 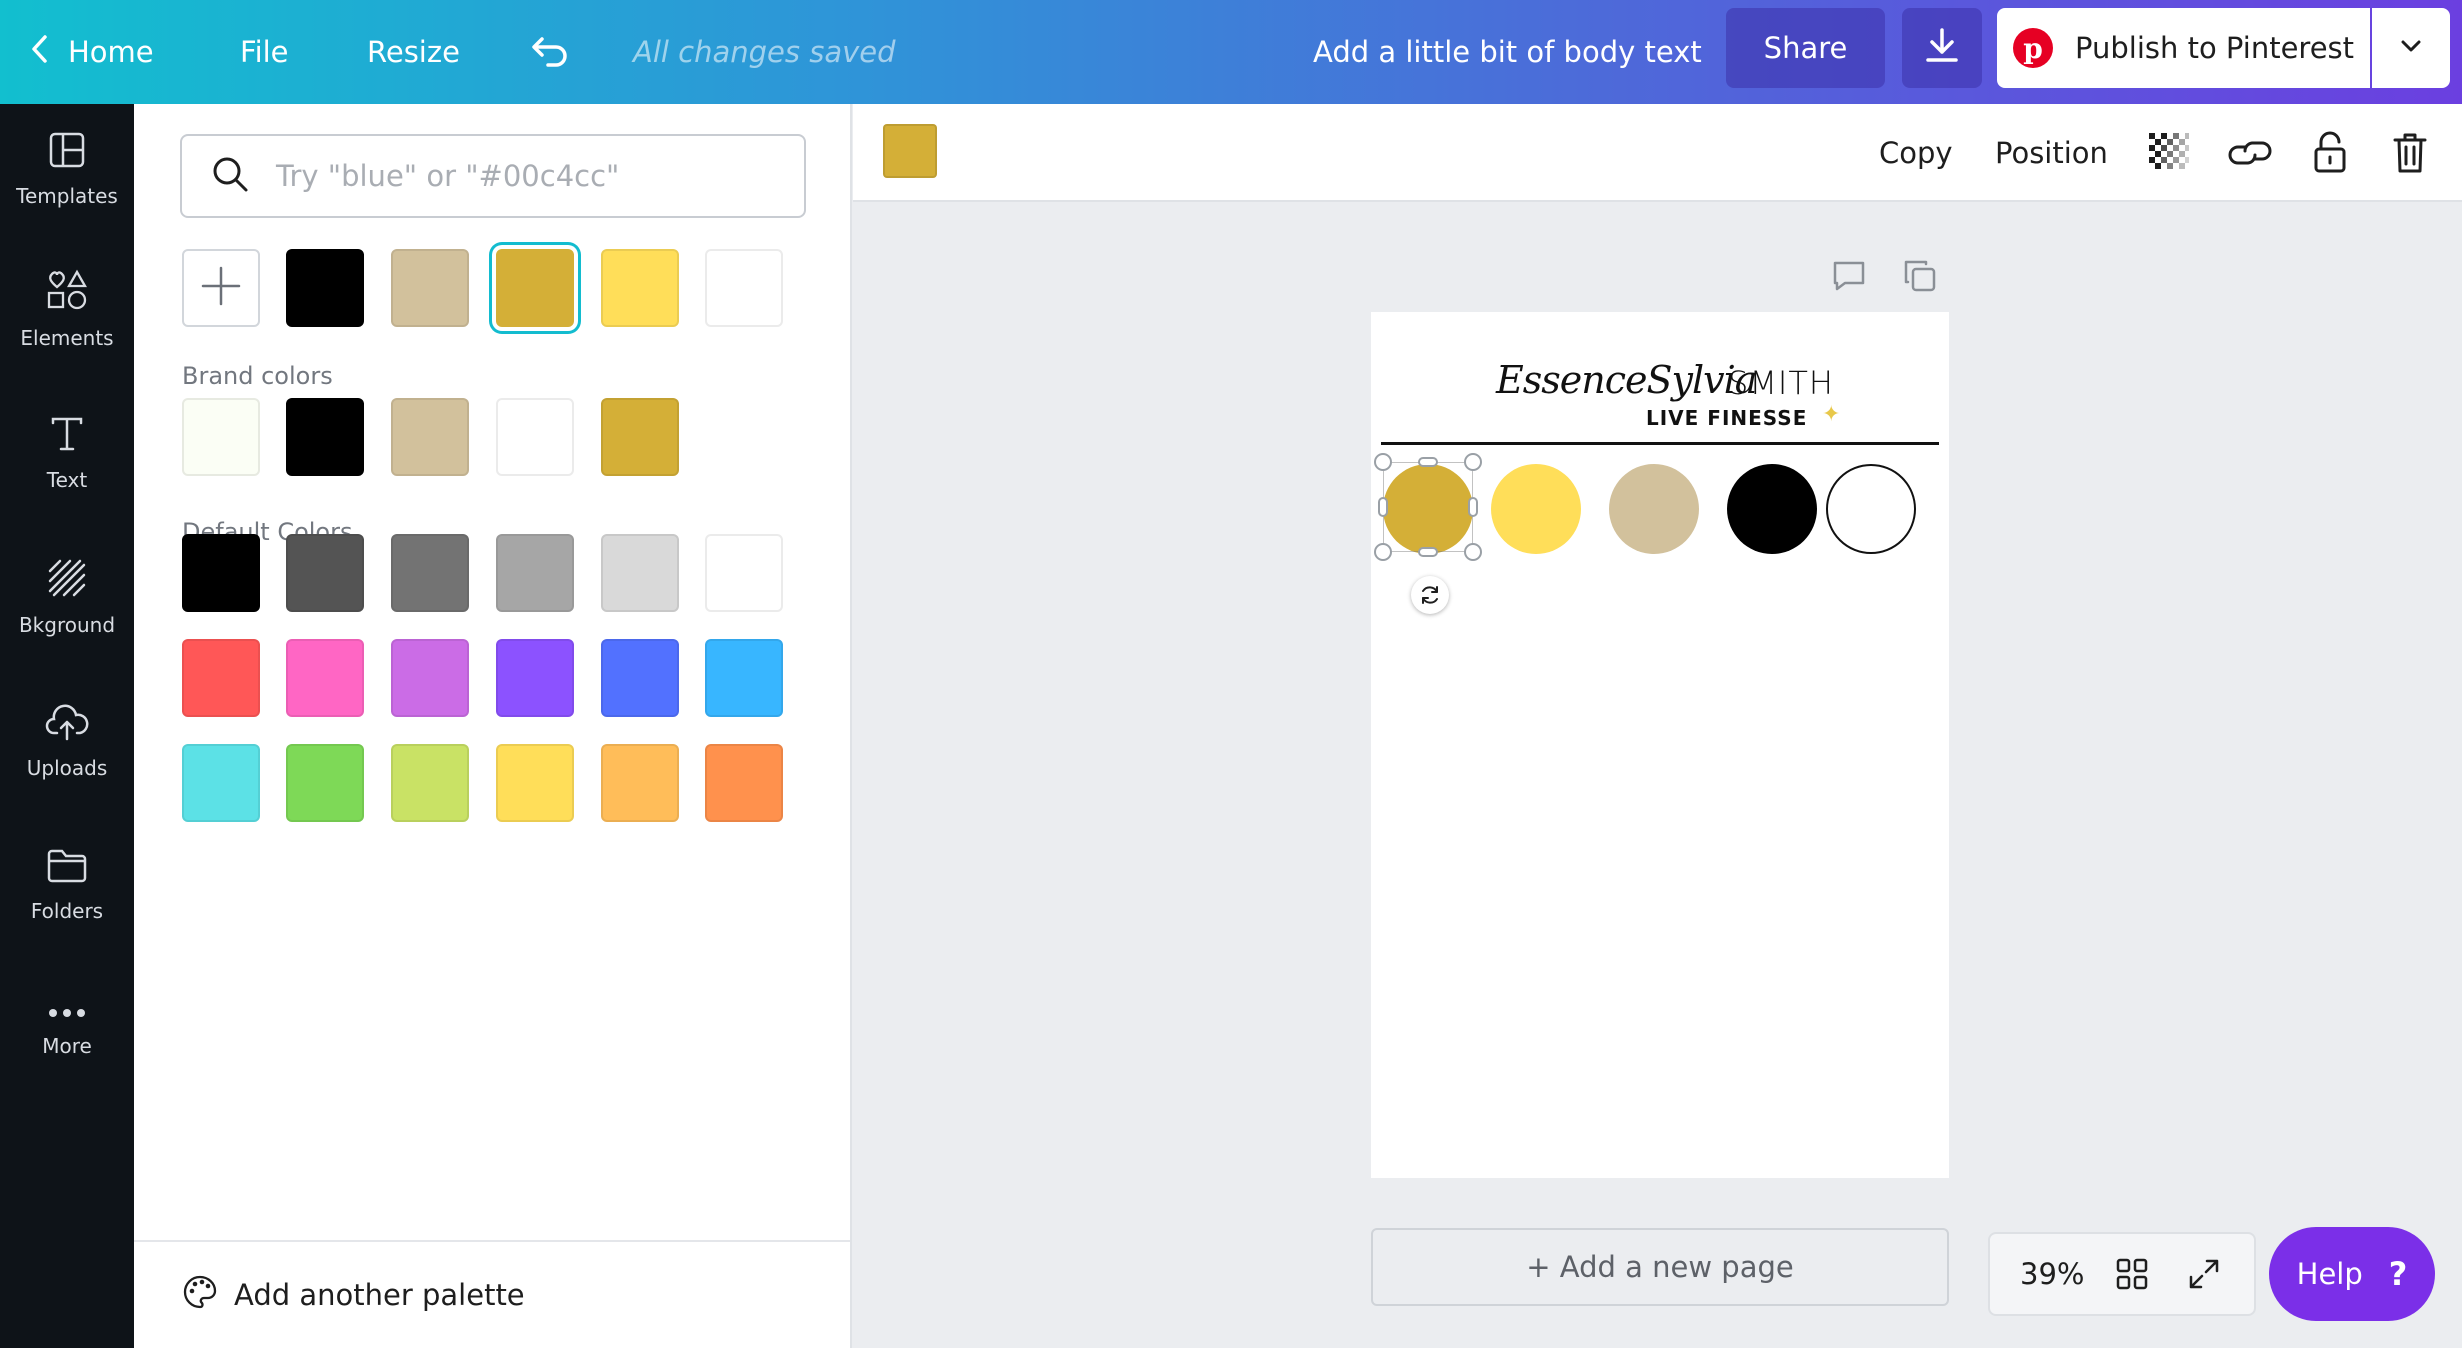 What do you see at coordinates (1507, 52) in the screenshot?
I see `document-title: Add a little bit of body text` at bounding box center [1507, 52].